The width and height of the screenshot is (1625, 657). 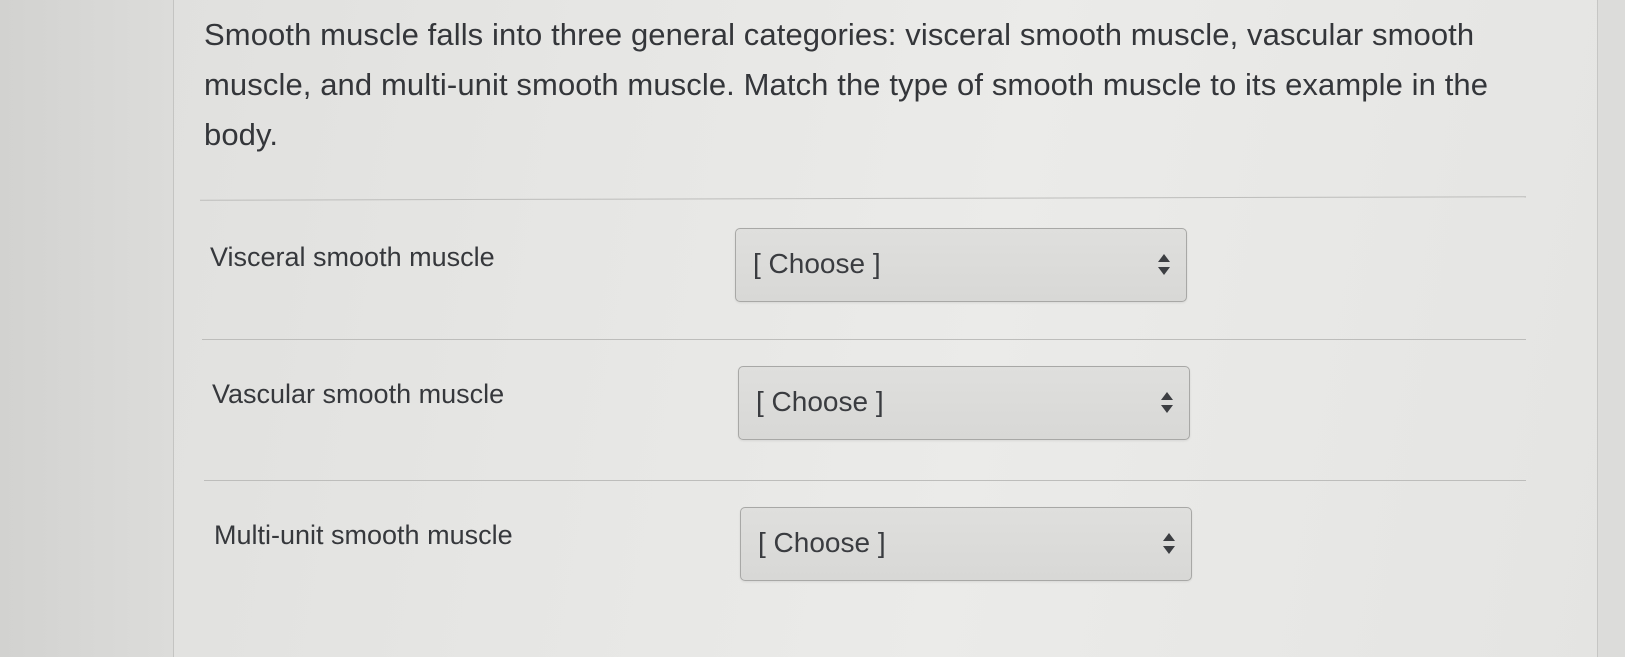 I want to click on select-value-vascular: [ Choose ], so click(x=820, y=401).